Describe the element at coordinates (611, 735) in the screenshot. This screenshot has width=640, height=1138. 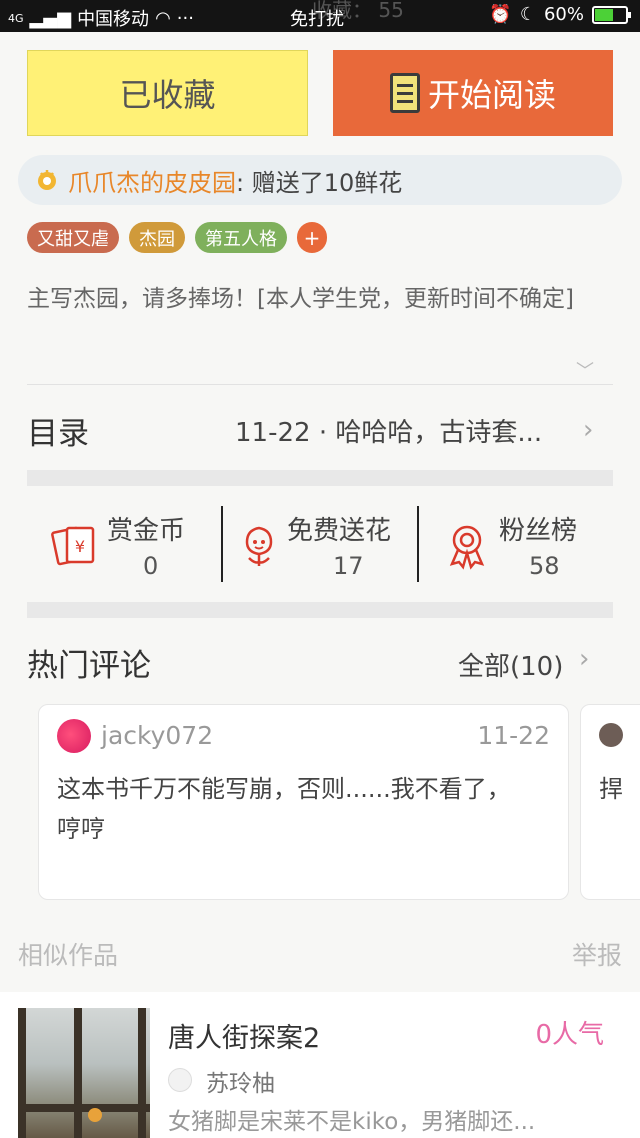
I see `avatar` at that location.